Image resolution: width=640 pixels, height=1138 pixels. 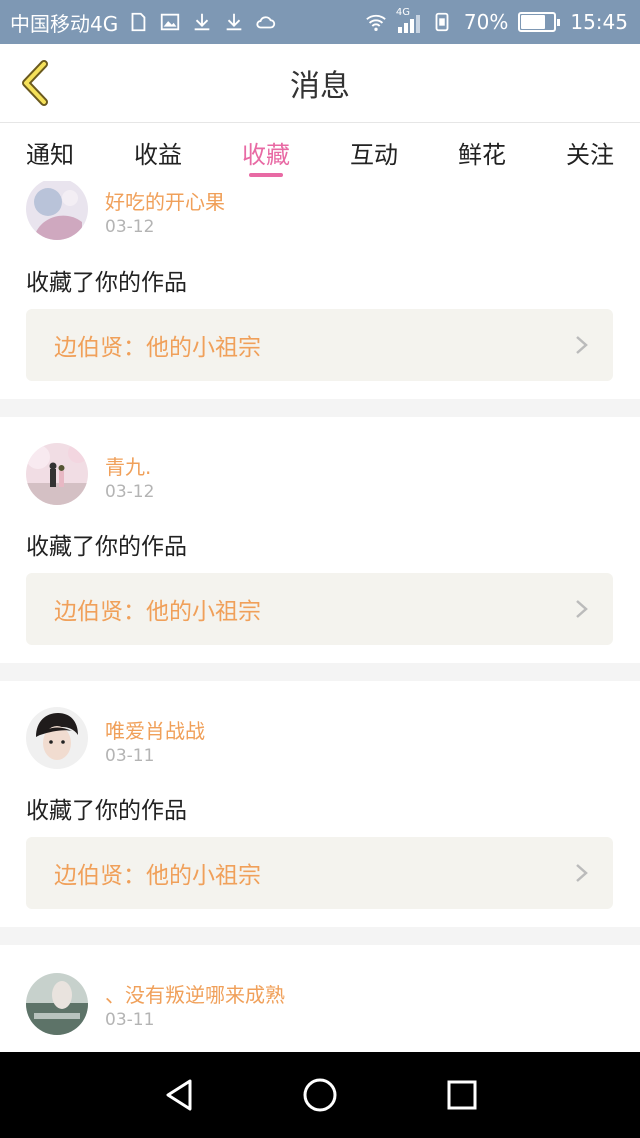 I want to click on tab-flowers: 鲜花, so click(x=482, y=152).